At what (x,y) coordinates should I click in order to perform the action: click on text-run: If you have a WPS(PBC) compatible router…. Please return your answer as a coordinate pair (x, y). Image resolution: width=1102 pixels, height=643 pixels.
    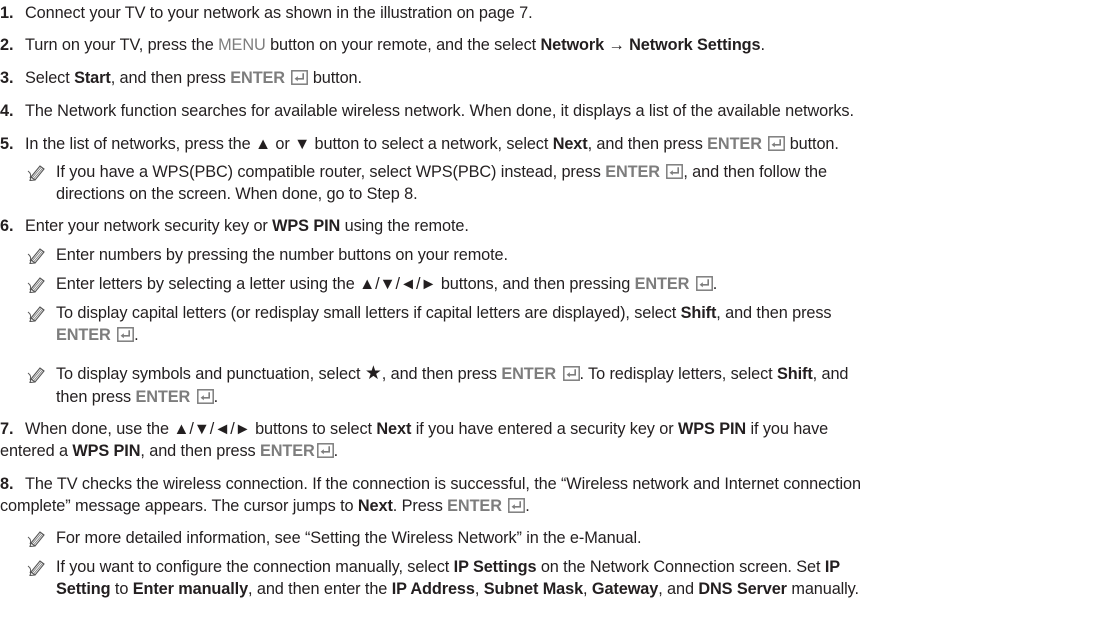
    Looking at the image, I should click on (331, 172).